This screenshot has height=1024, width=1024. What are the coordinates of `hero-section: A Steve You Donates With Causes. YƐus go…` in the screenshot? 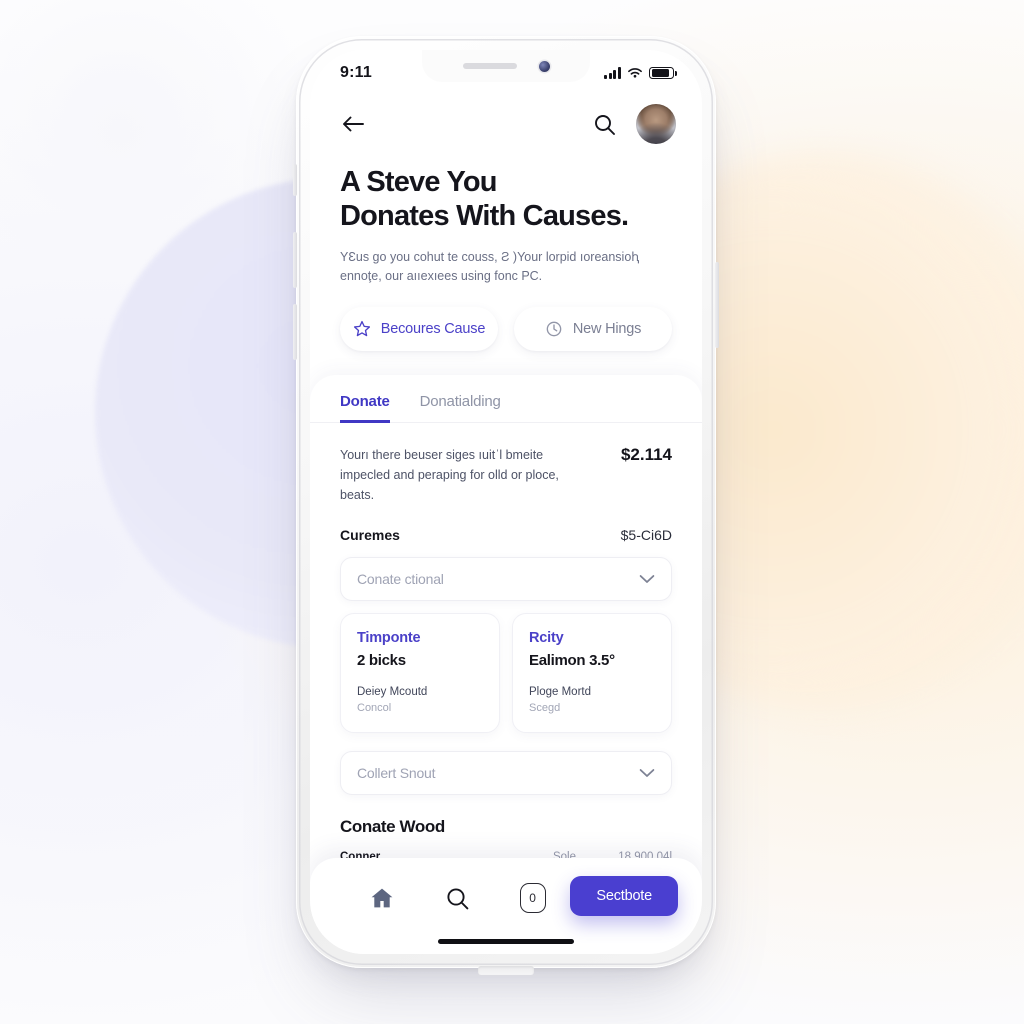 It's located at (506, 215).